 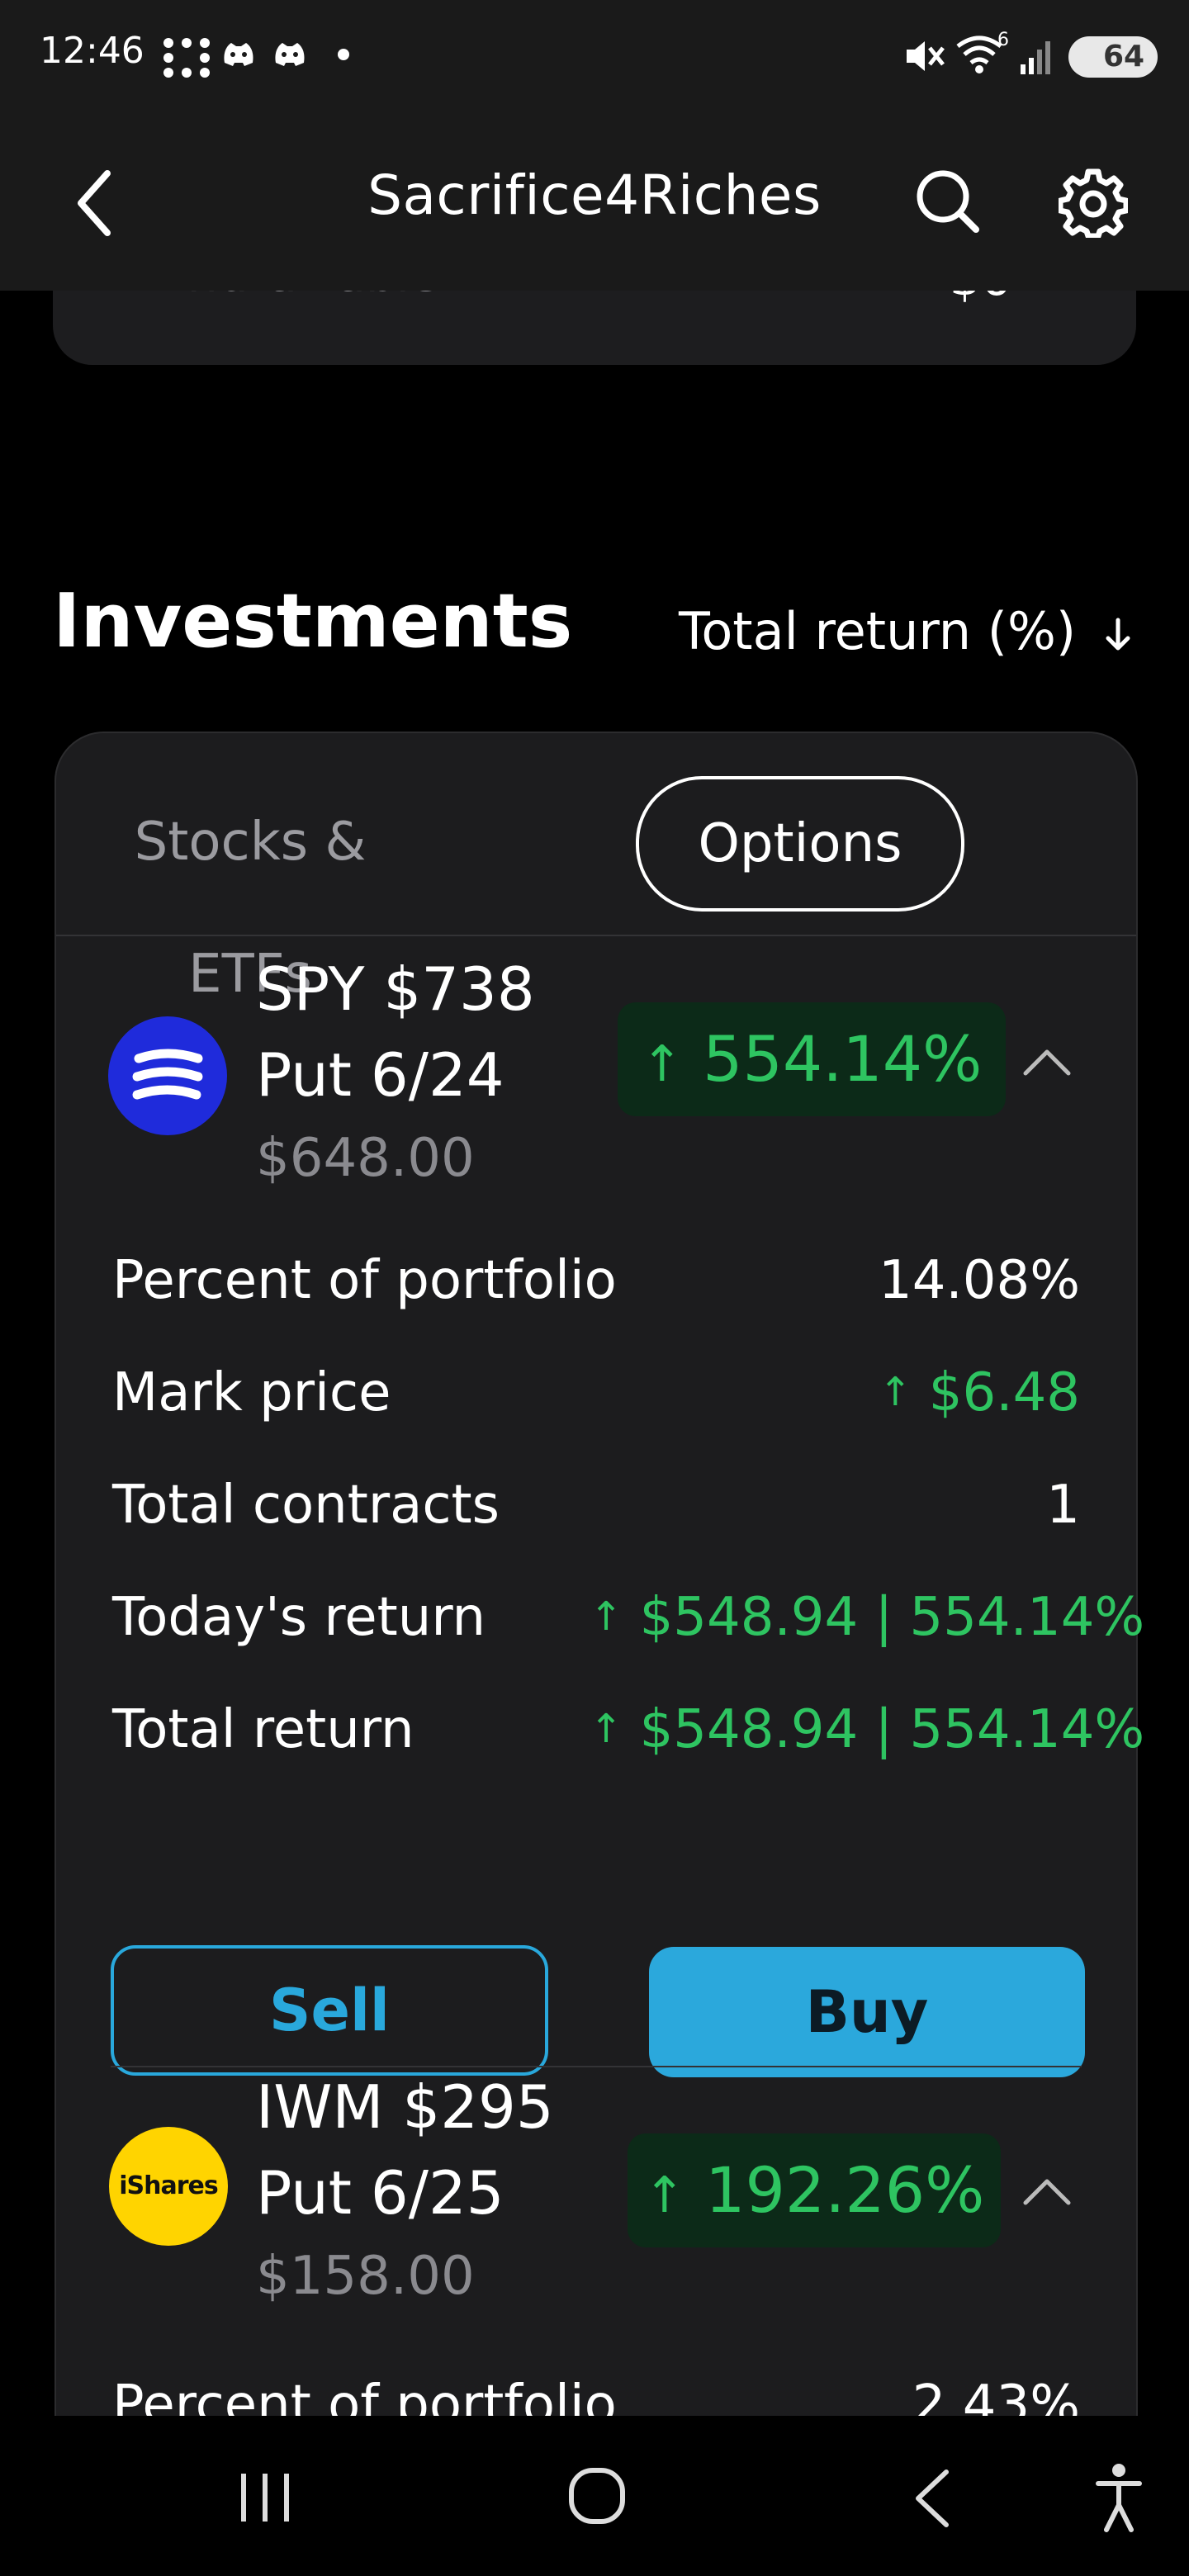 What do you see at coordinates (1004, 1392) in the screenshot?
I see `mark-price-value: $6.48` at bounding box center [1004, 1392].